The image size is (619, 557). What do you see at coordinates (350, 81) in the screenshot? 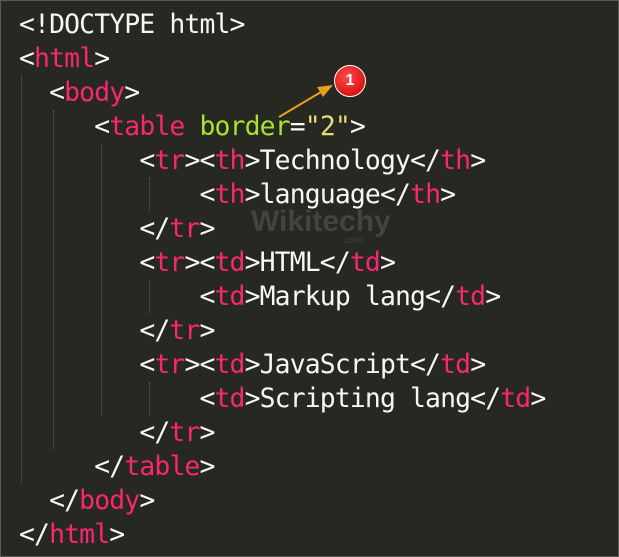
I see `callout-badge: 1` at bounding box center [350, 81].